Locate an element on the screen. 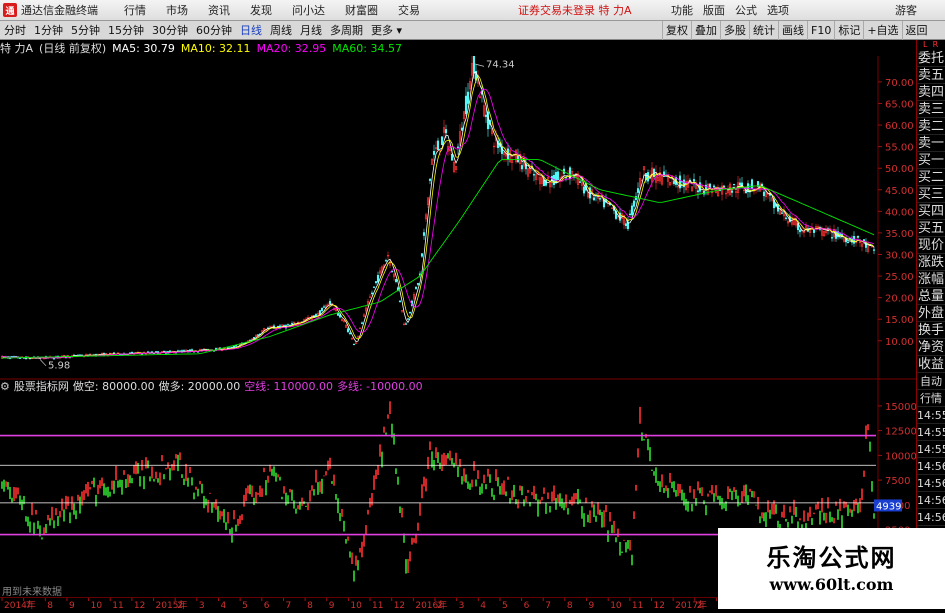  indicator-axis: 150001250010000750050002500 is located at coordinates (897, 469).